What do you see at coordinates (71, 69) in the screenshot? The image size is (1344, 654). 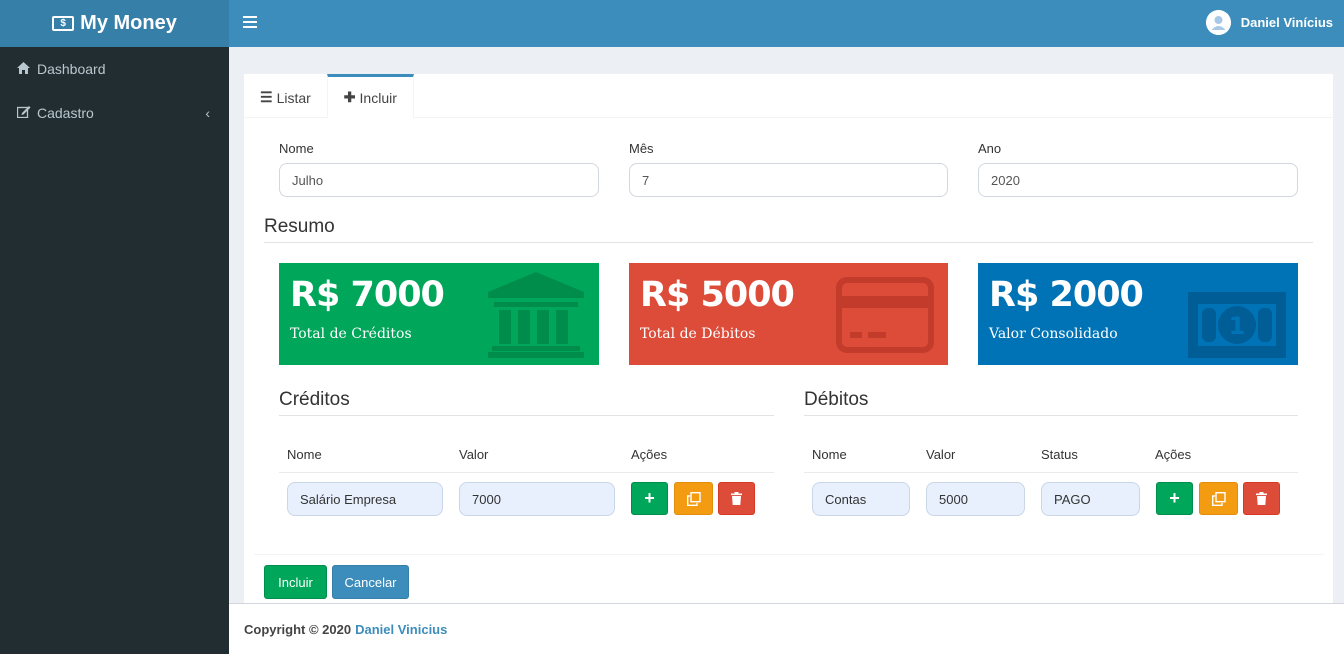 I see `sidebar-item-label: Dashboard` at bounding box center [71, 69].